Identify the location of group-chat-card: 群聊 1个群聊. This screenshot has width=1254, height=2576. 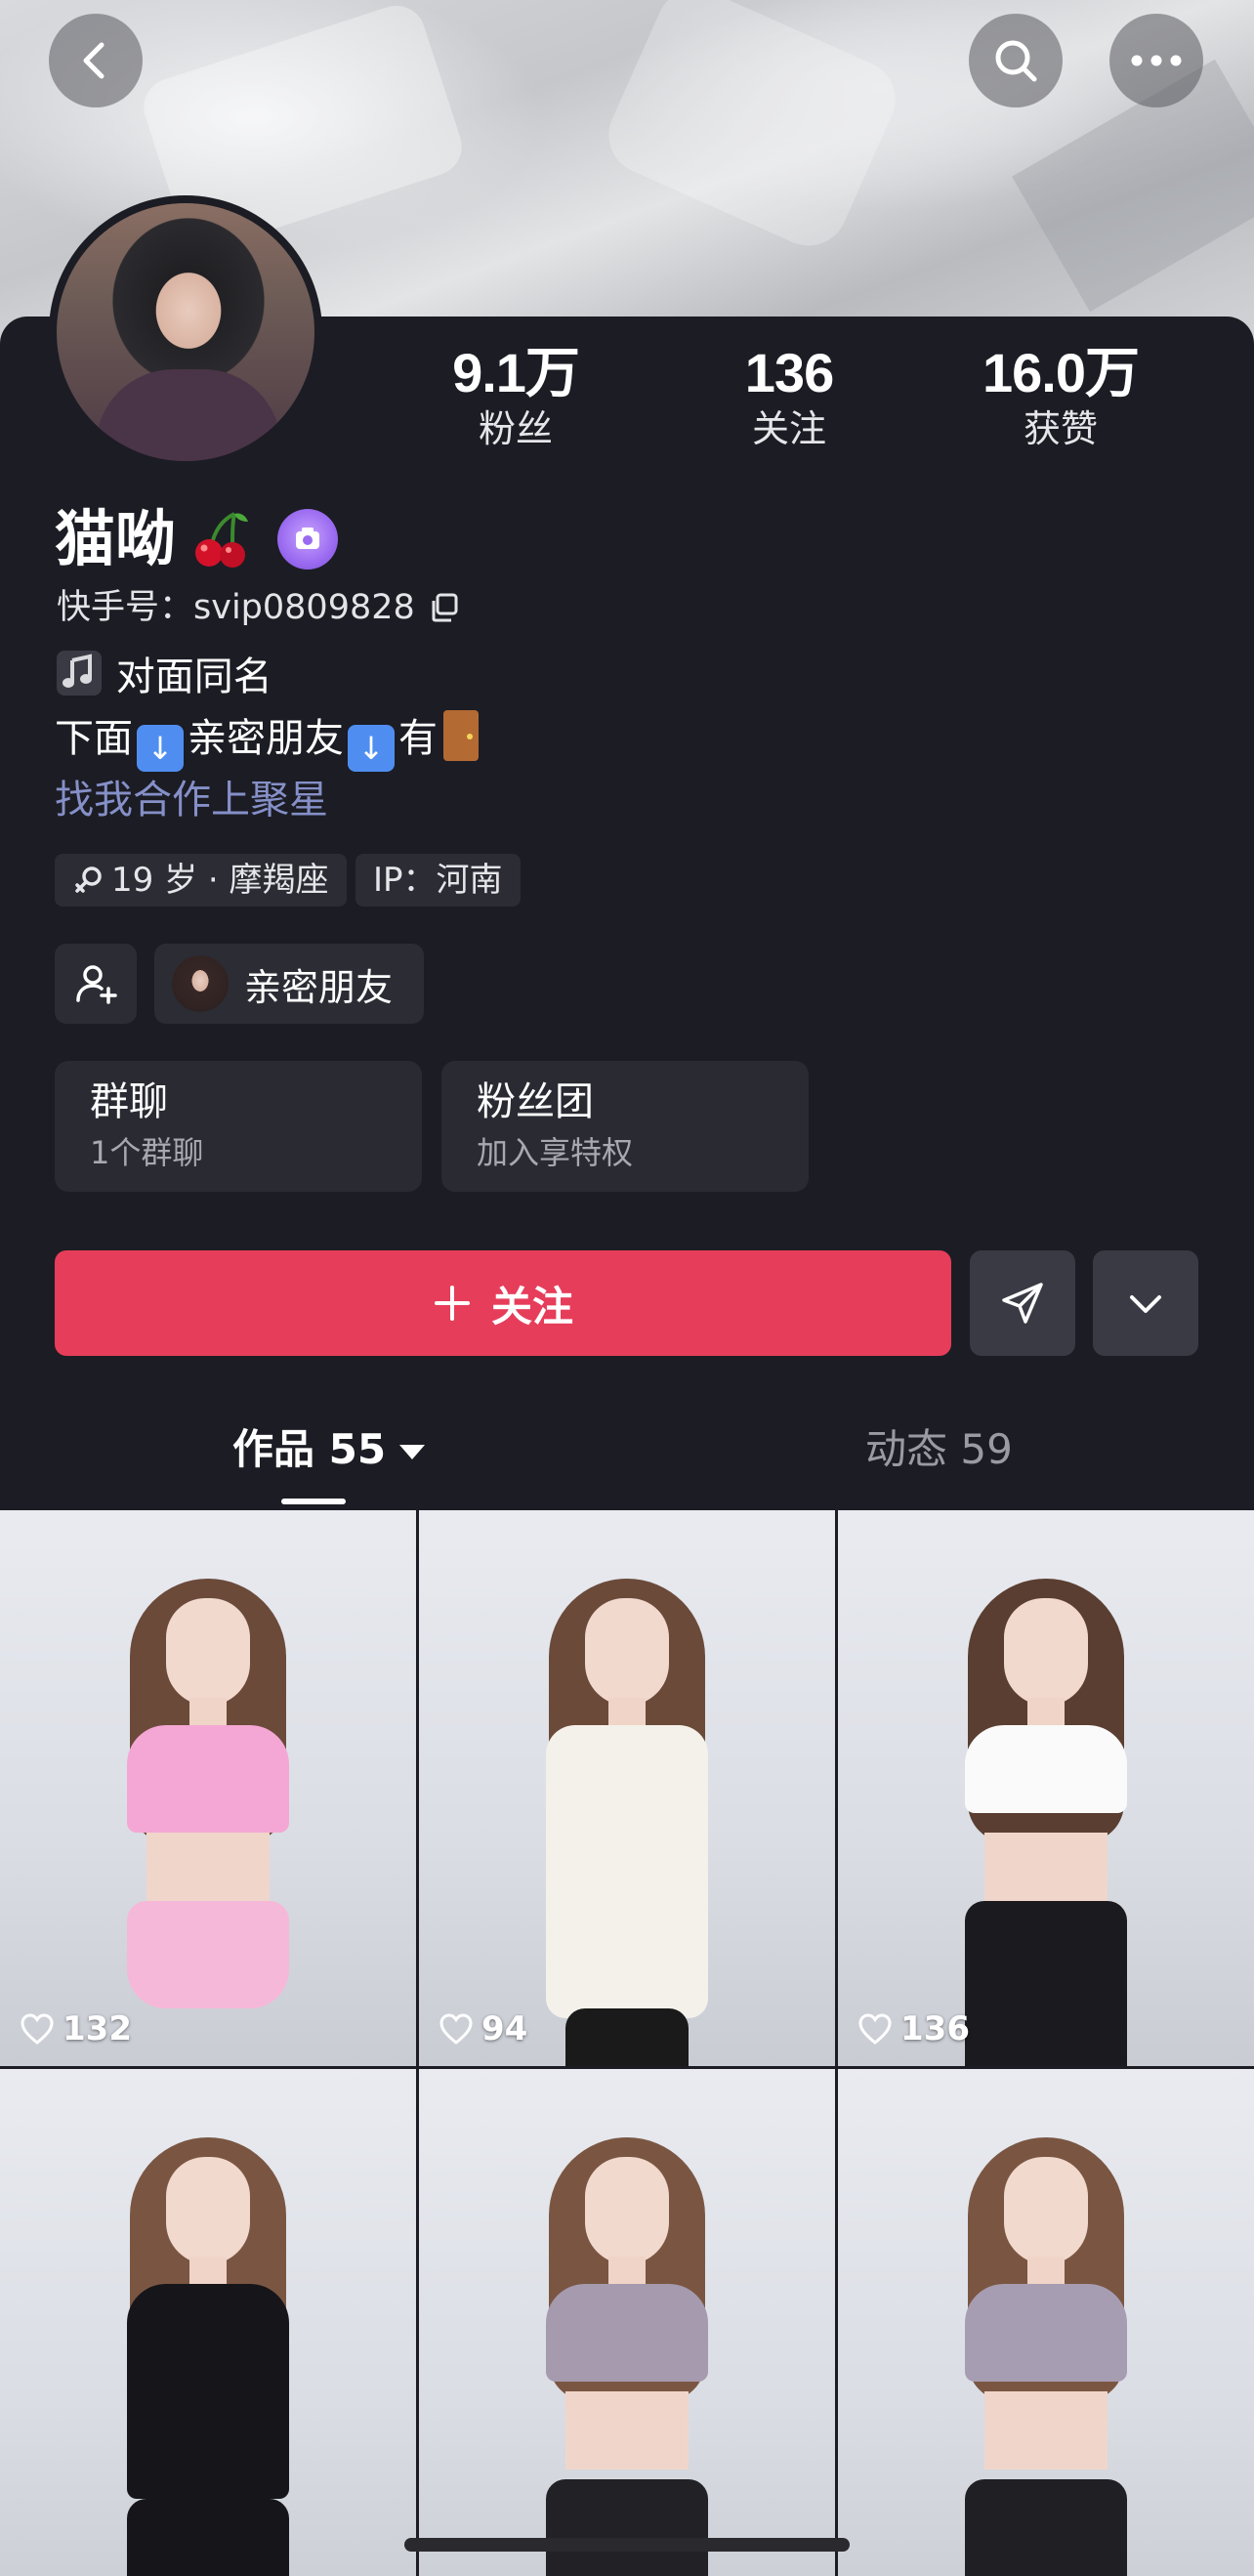
(239, 1126).